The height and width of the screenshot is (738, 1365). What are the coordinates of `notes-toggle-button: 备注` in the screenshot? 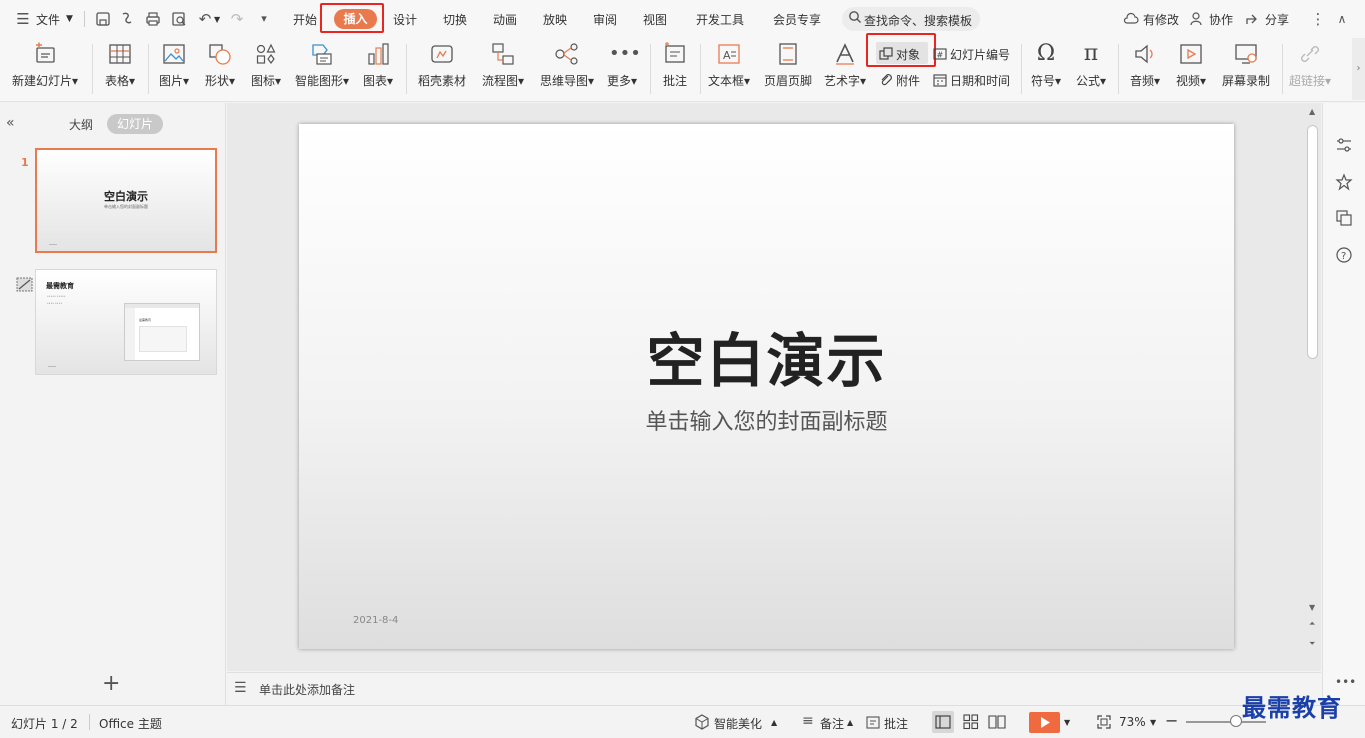 It's located at (832, 723).